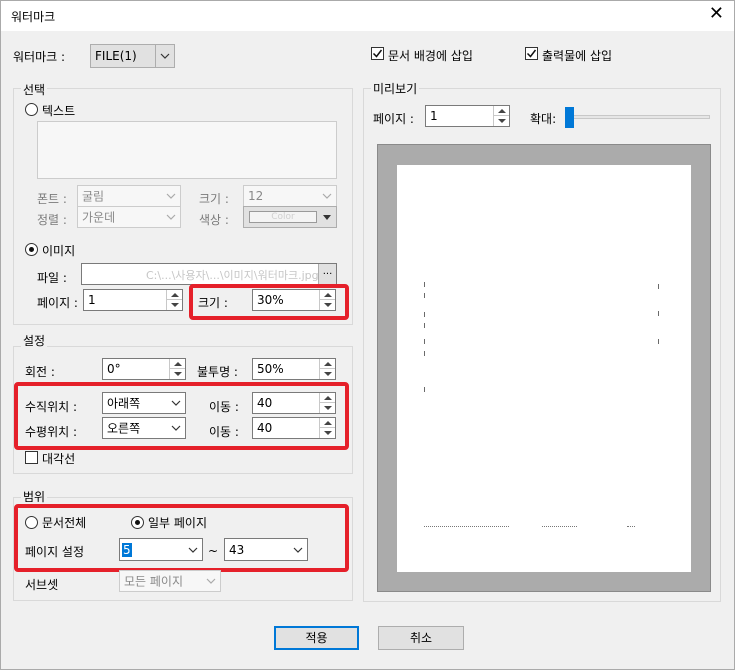  I want to click on rotation-label: 회전 :, so click(40, 372).